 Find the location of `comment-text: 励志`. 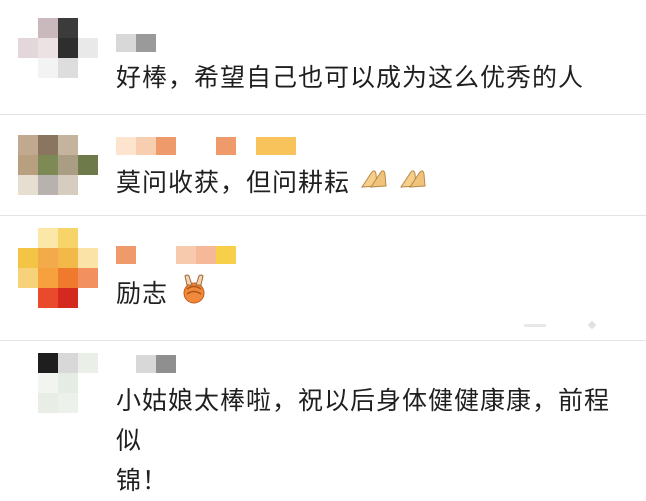

comment-text: 励志 is located at coordinates (374, 295).